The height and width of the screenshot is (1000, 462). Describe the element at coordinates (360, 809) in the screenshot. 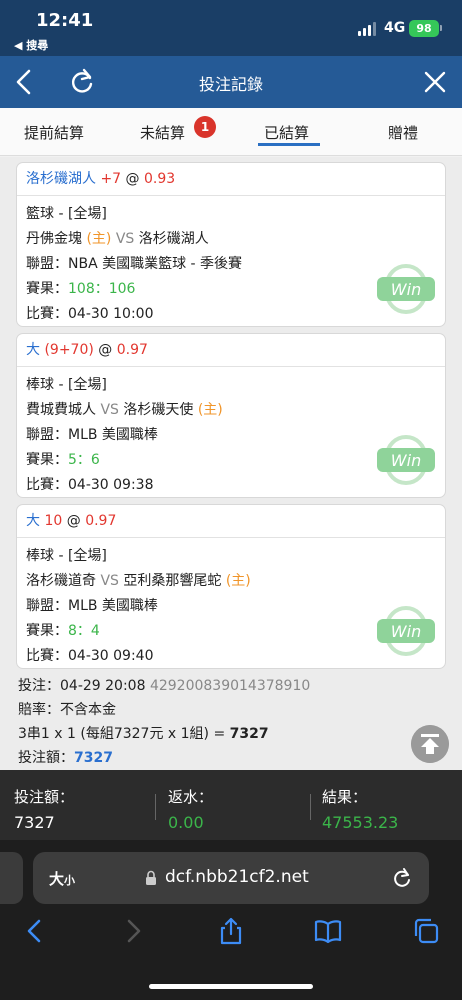

I see `result-total: 結果： 47553.23` at that location.